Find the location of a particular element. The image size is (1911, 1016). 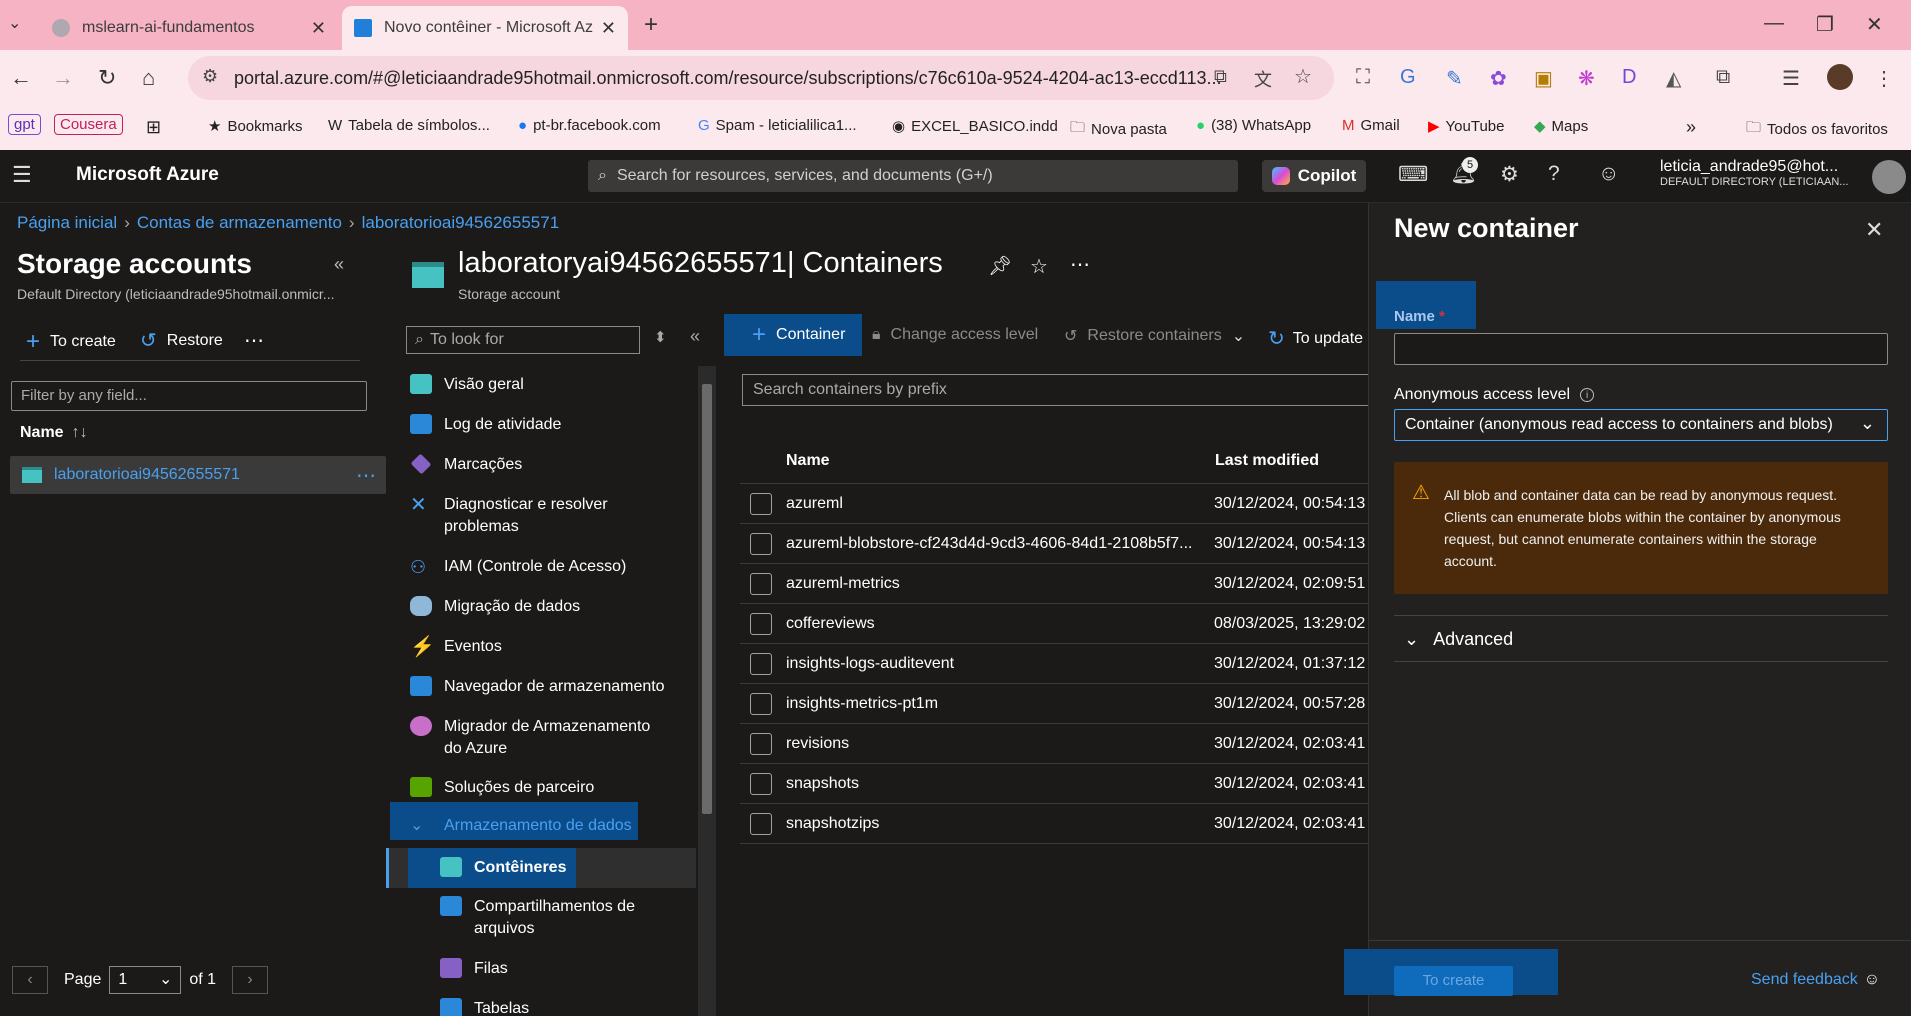

menu-item-containers: Contêineres is located at coordinates (503, 868).